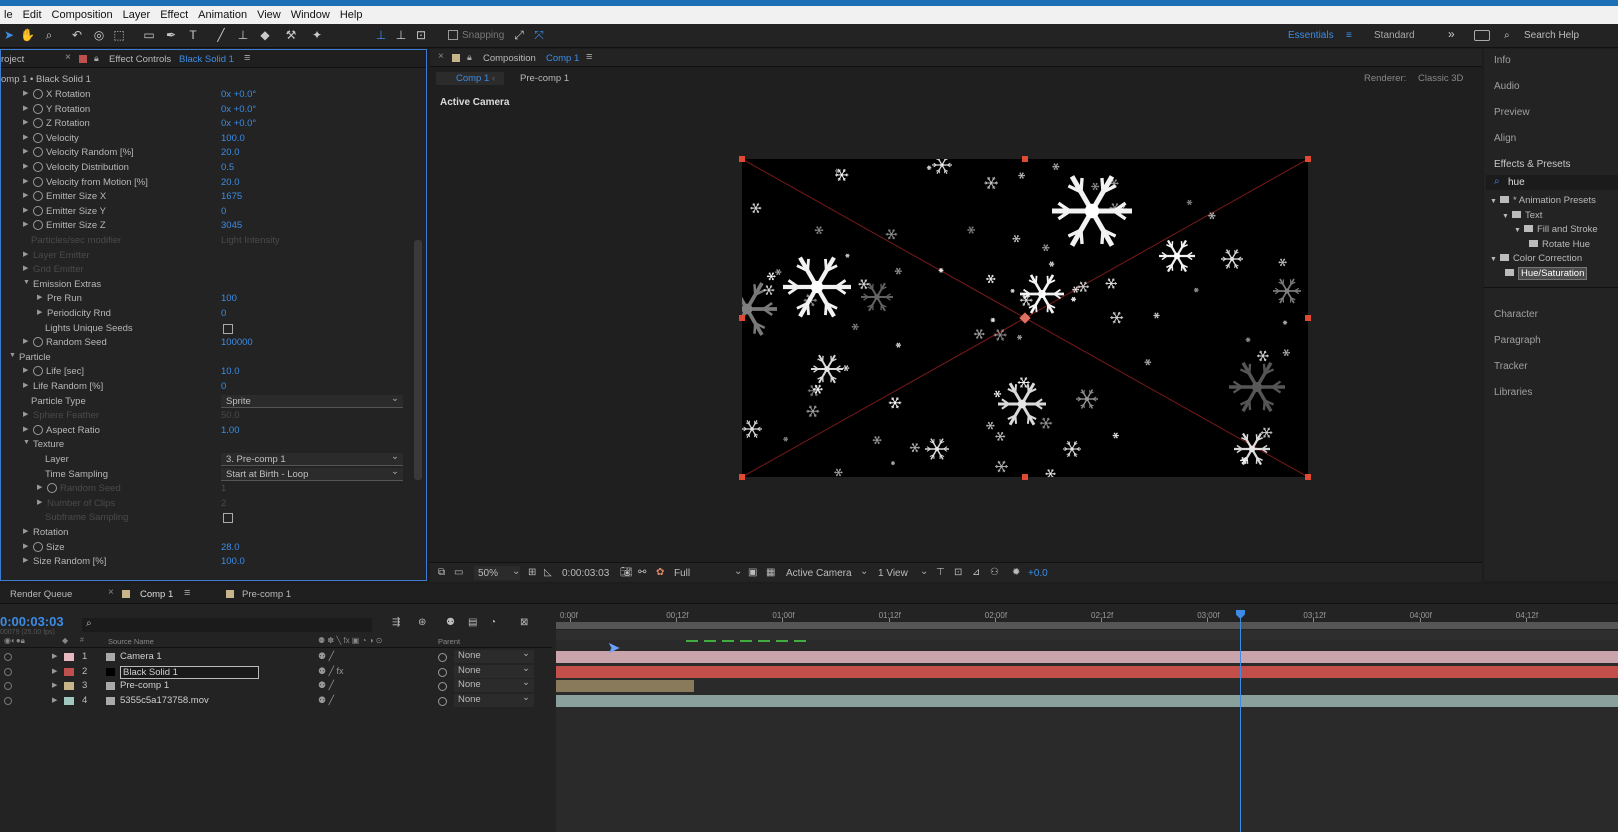 The height and width of the screenshot is (832, 1618). What do you see at coordinates (206, 343) in the screenshot?
I see `effect-property-row: ▶ Random Seed 100000` at bounding box center [206, 343].